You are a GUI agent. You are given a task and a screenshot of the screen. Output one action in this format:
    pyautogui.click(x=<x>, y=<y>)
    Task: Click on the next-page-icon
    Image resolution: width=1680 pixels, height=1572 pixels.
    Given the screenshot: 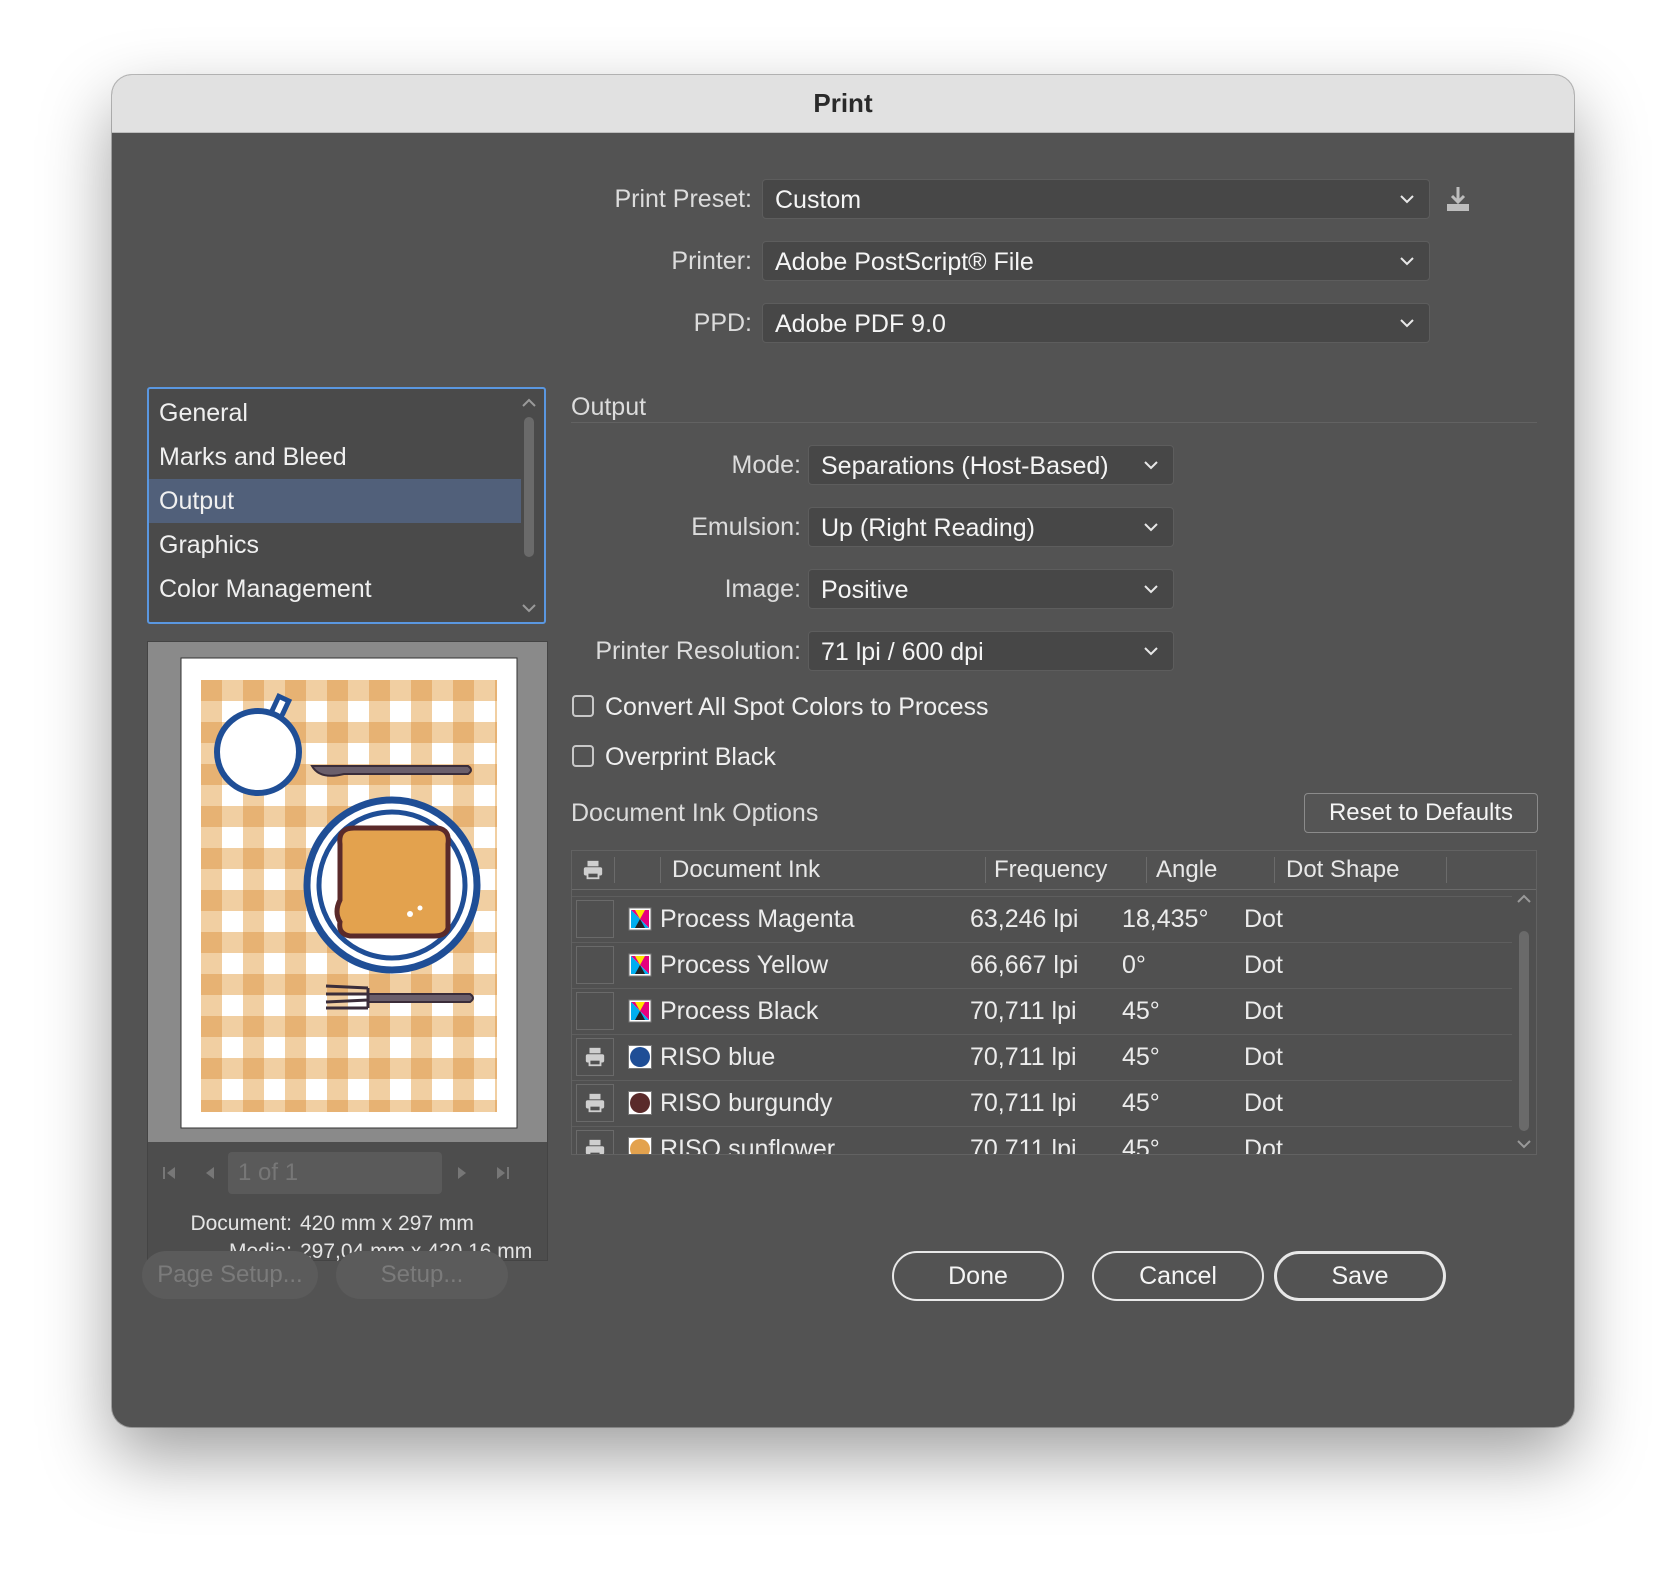 What is the action you would take?
    pyautogui.click(x=462, y=1173)
    